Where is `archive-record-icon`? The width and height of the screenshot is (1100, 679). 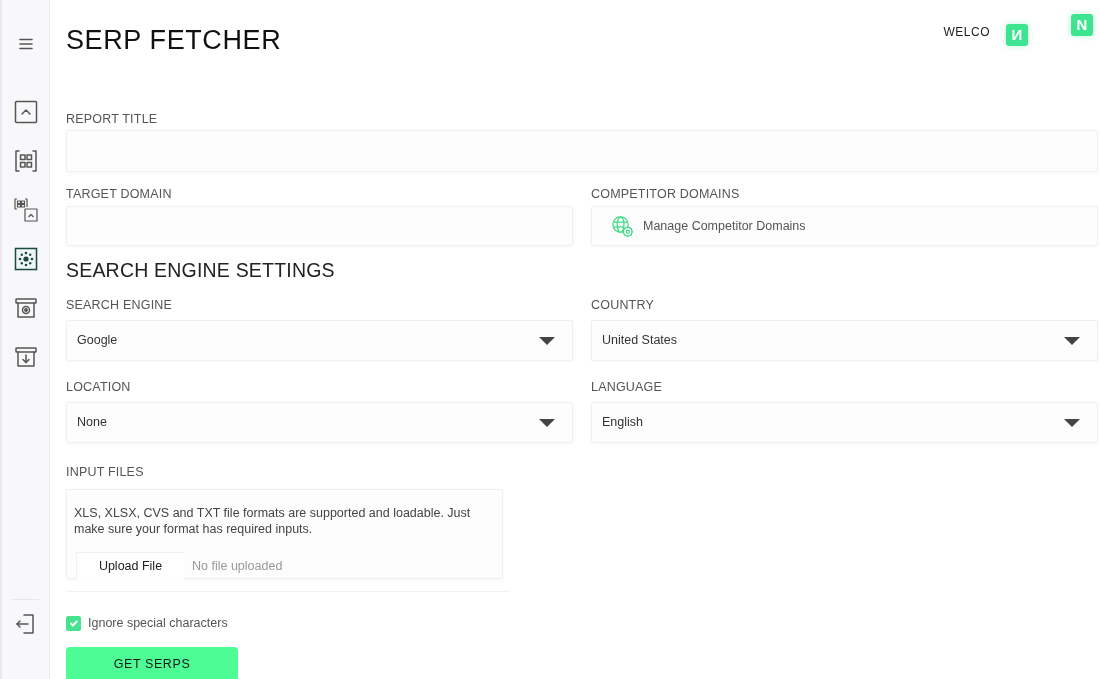
archive-record-icon is located at coordinates (25, 308).